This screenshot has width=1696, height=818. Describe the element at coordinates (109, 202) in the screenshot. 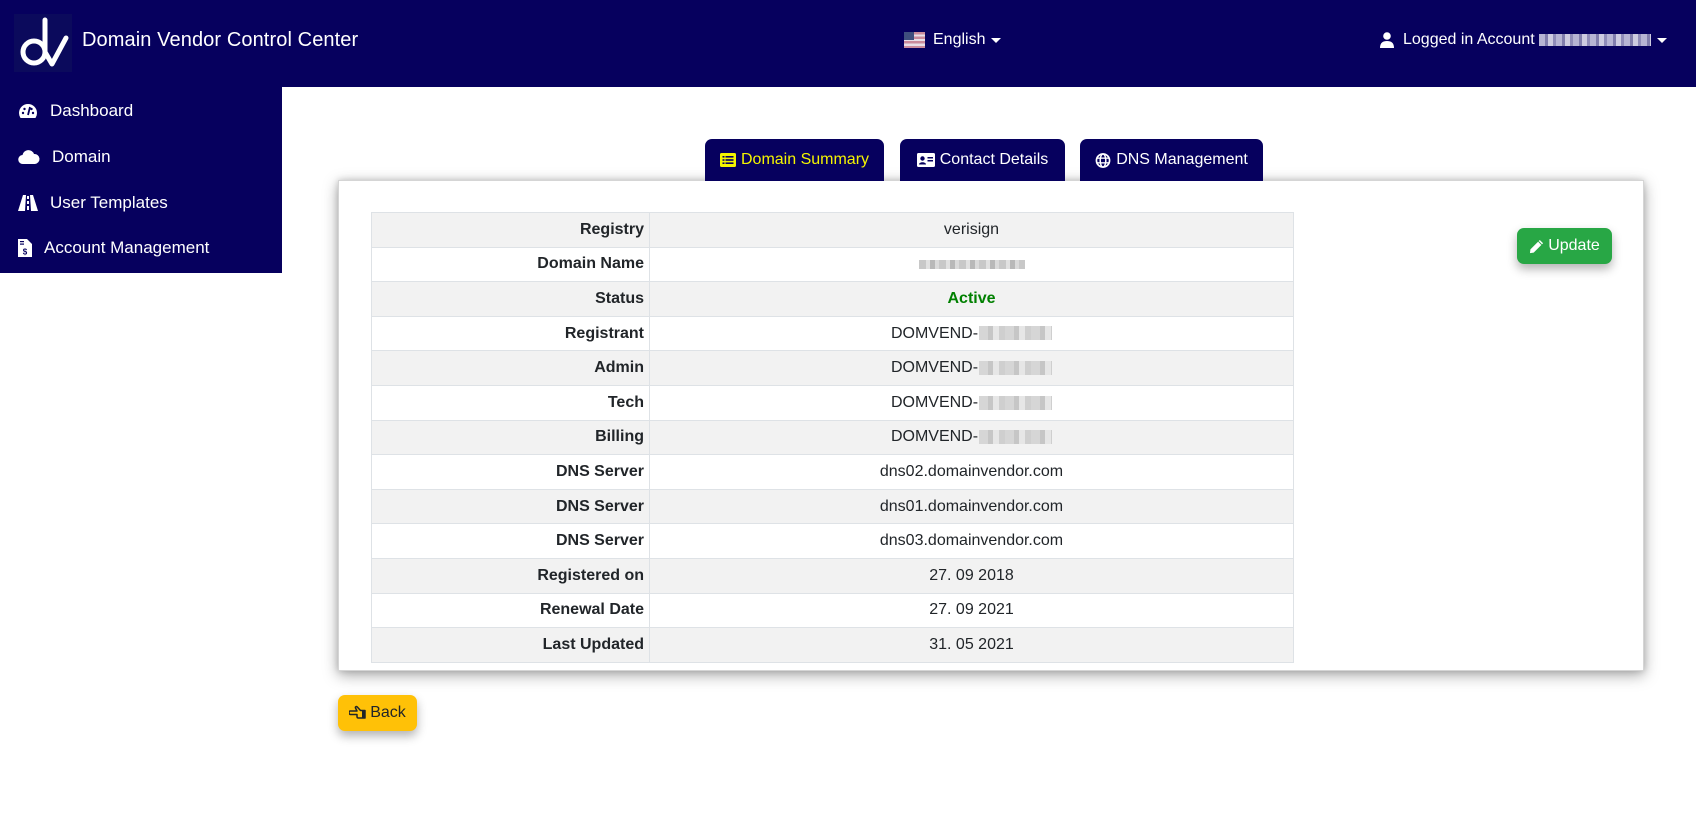

I see `sidebar-item-label: User Templates` at that location.